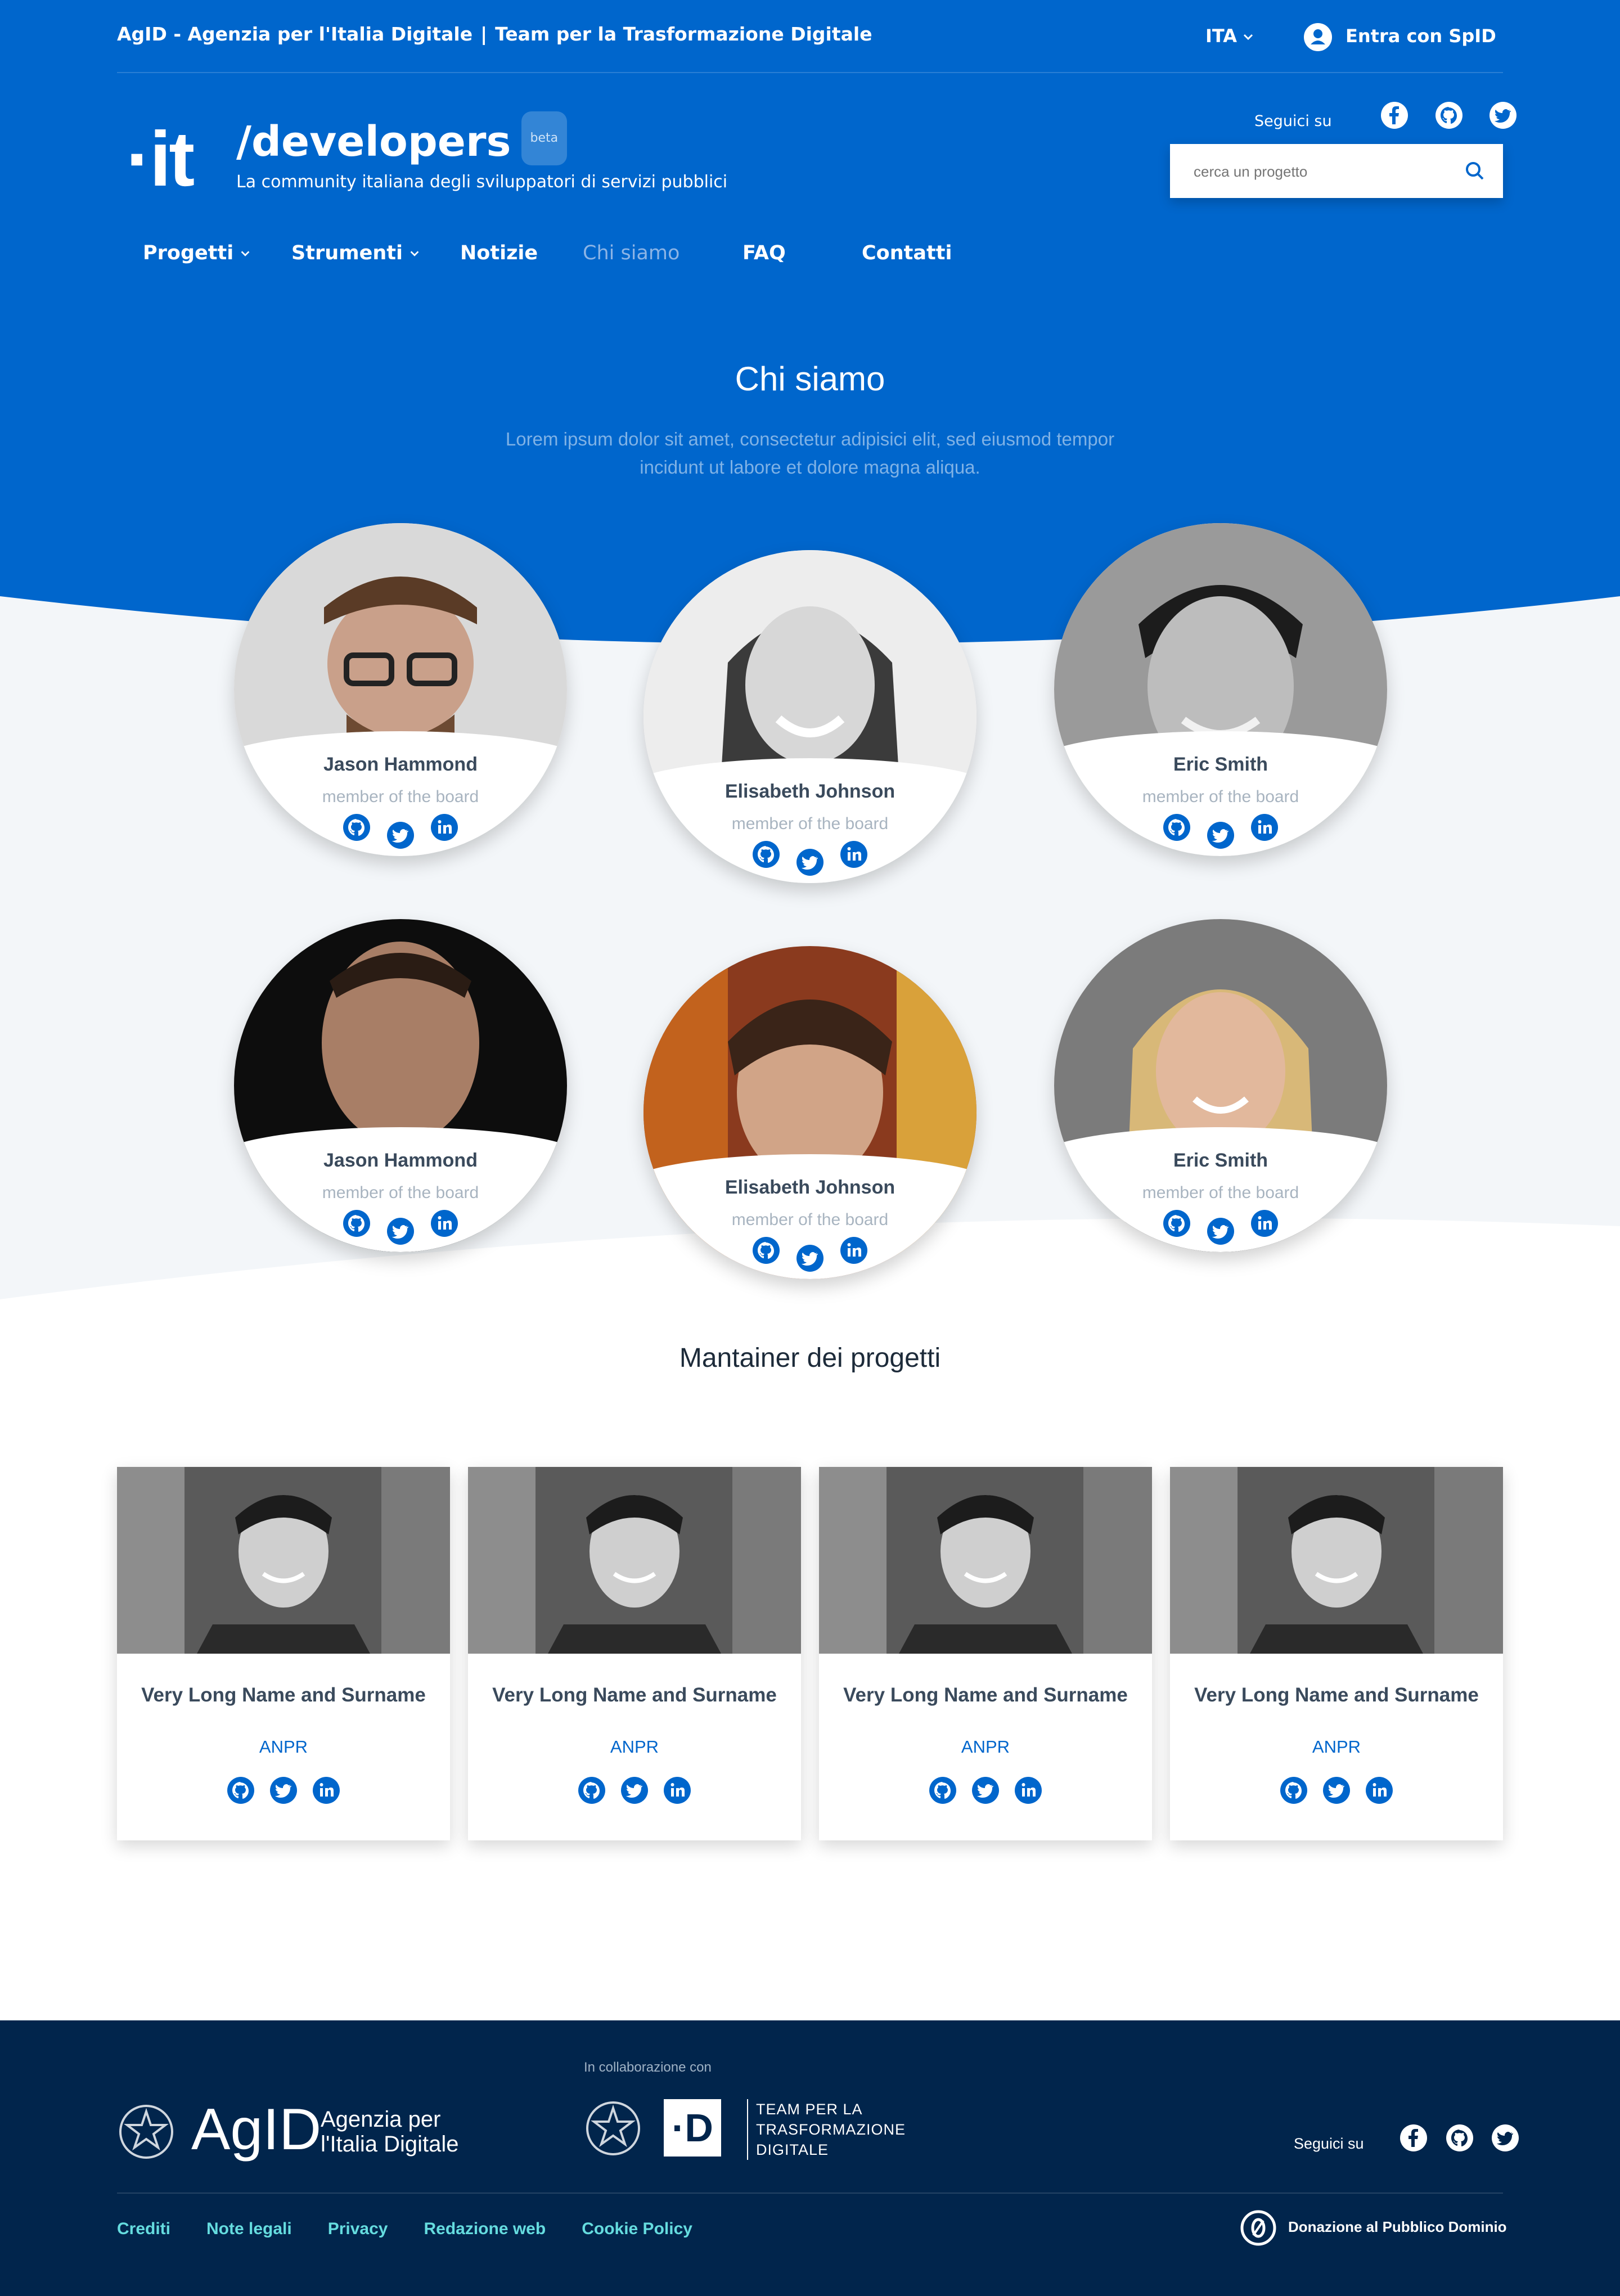 The width and height of the screenshot is (1620, 2296). What do you see at coordinates (1400, 36) in the screenshot?
I see `login-button: Entra con SpID` at bounding box center [1400, 36].